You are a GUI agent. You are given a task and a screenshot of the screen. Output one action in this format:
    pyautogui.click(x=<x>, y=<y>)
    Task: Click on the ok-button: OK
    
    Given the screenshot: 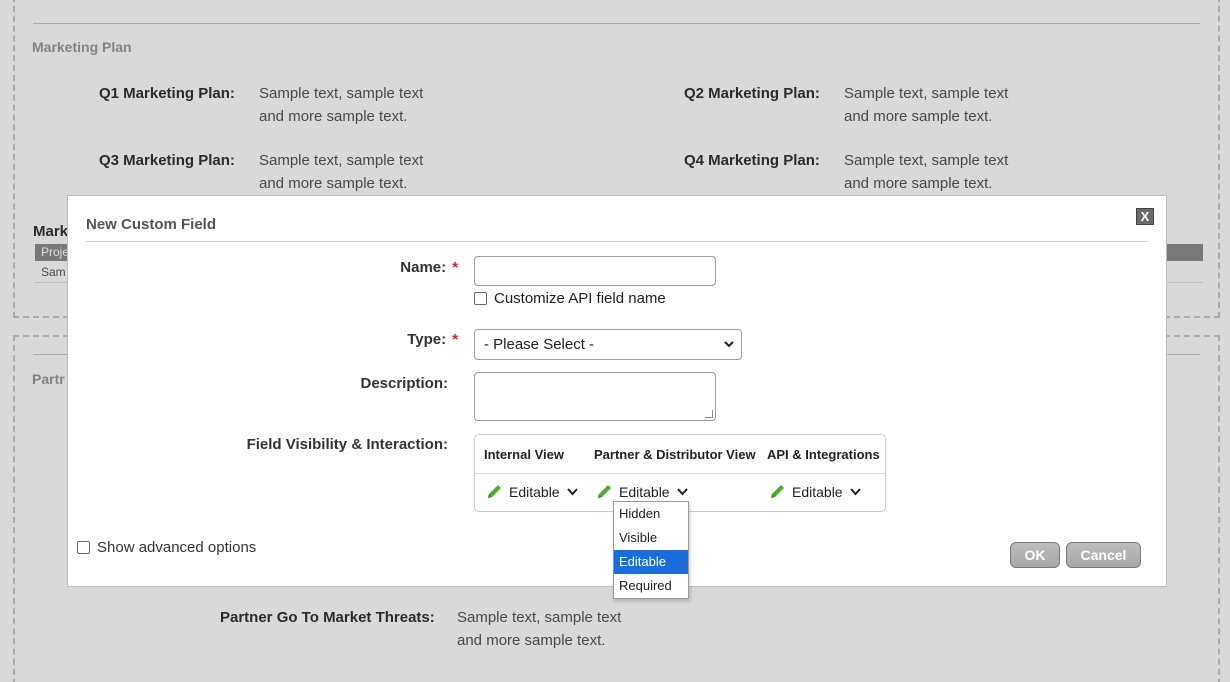 What is the action you would take?
    pyautogui.click(x=1035, y=555)
    